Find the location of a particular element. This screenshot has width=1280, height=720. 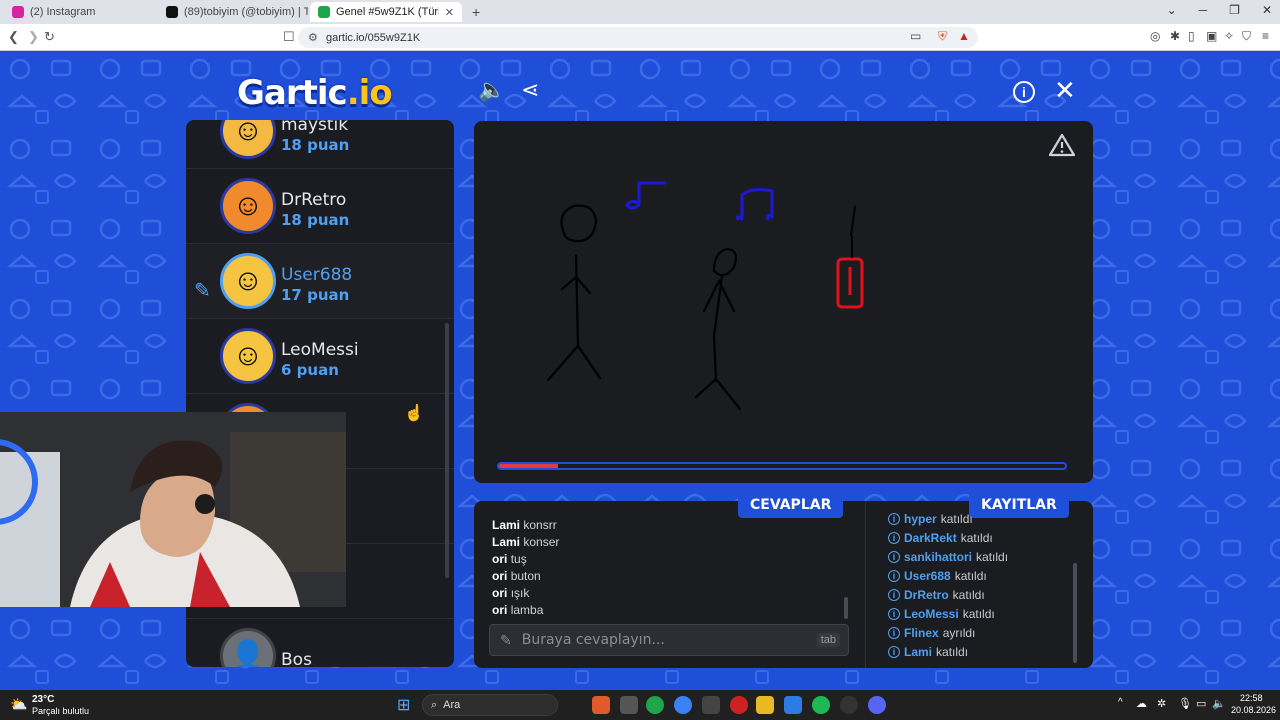

log-item: i sankihattori katıldı is located at coordinates (948, 557).